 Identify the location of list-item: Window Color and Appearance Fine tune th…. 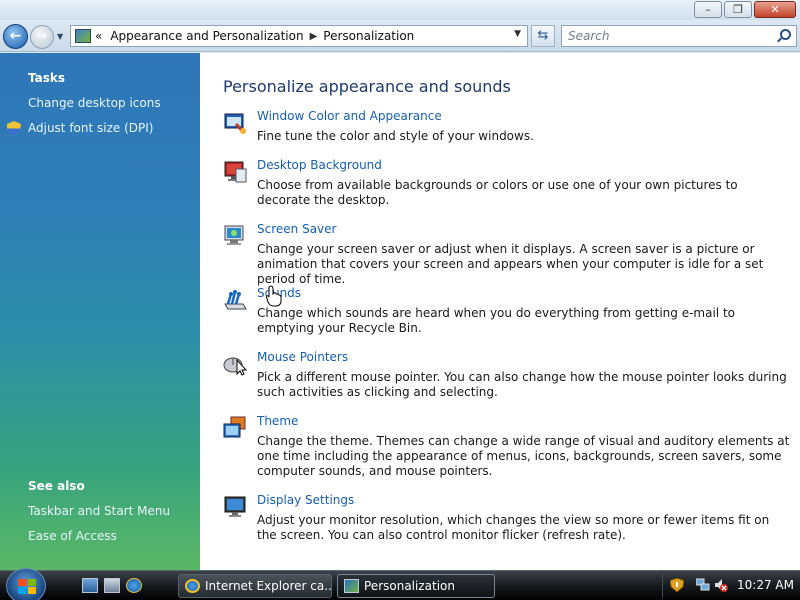
(509, 129).